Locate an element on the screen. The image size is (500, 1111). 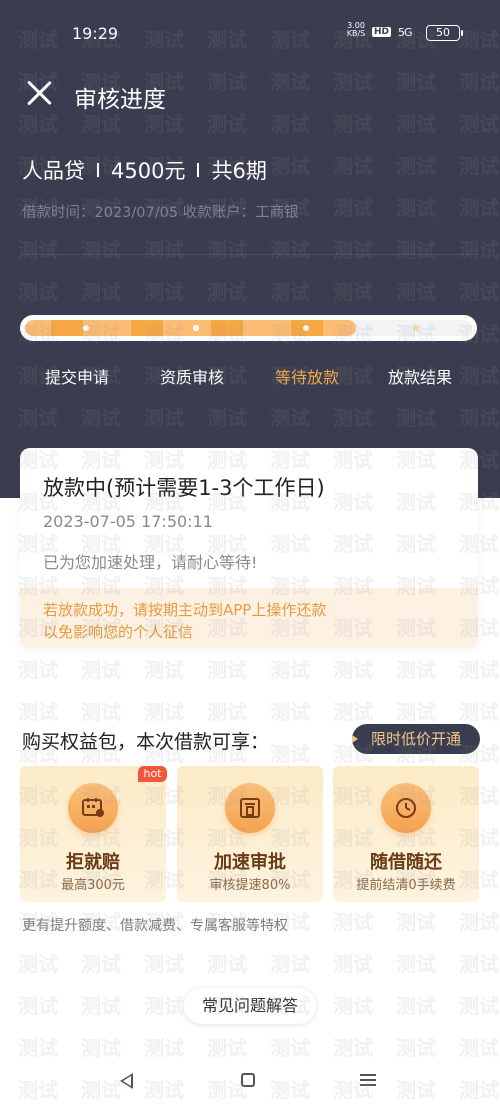
benefit-title: 购买权益包，本次借款可享： is located at coordinates (146, 742).